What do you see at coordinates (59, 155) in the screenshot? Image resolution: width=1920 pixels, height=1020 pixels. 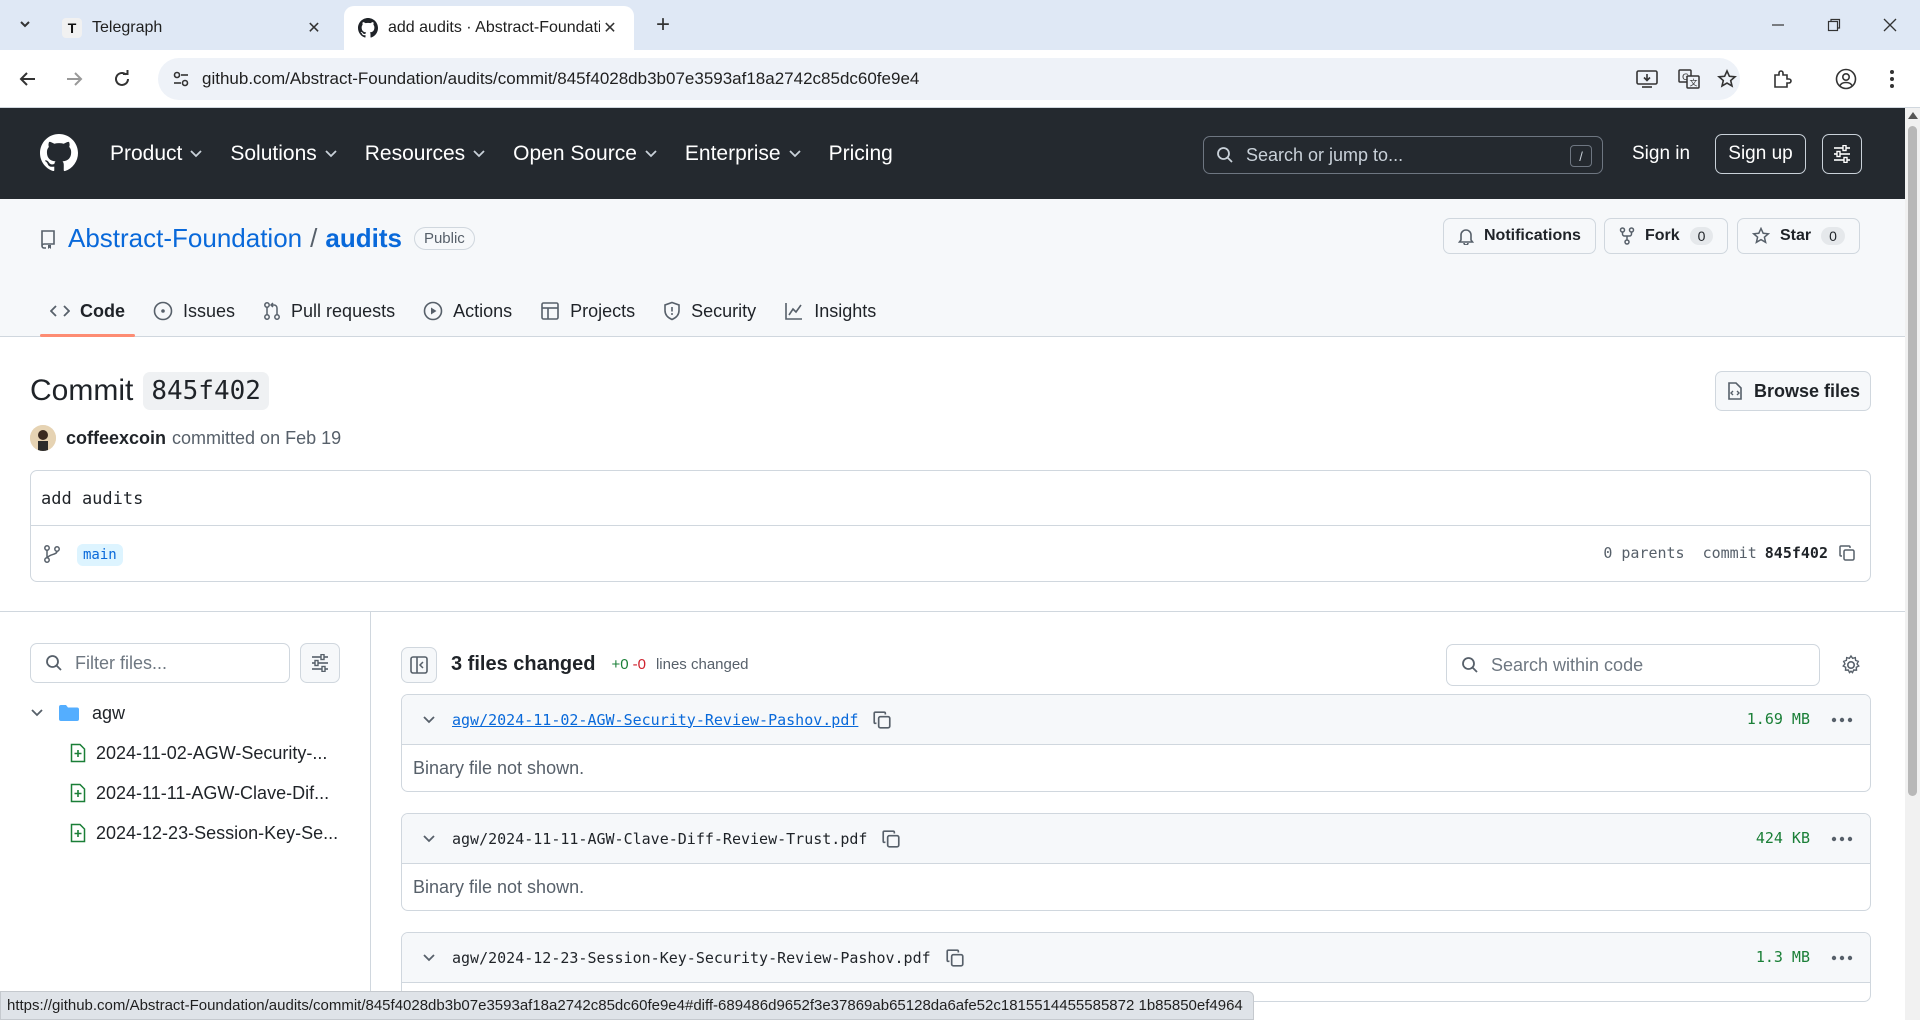 I see `github-logo-icon` at bounding box center [59, 155].